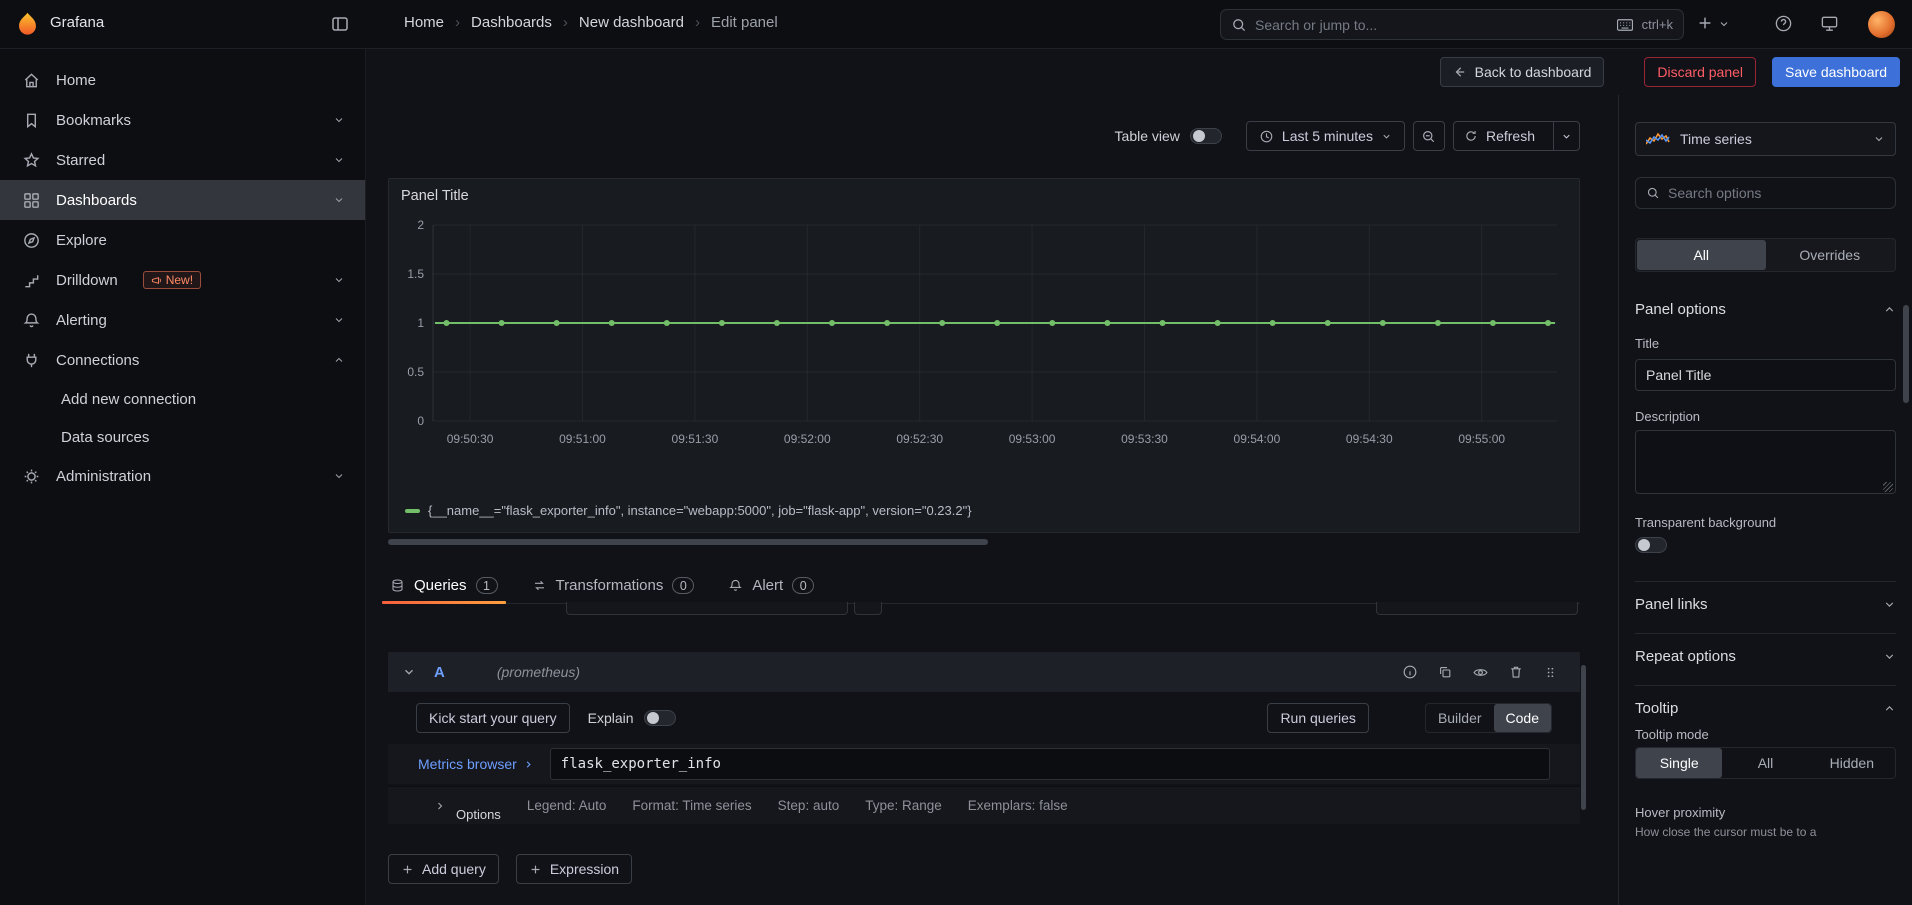 The width and height of the screenshot is (1912, 905). Describe the element at coordinates (1410, 672) in the screenshot. I see `info-circle-icon` at that location.